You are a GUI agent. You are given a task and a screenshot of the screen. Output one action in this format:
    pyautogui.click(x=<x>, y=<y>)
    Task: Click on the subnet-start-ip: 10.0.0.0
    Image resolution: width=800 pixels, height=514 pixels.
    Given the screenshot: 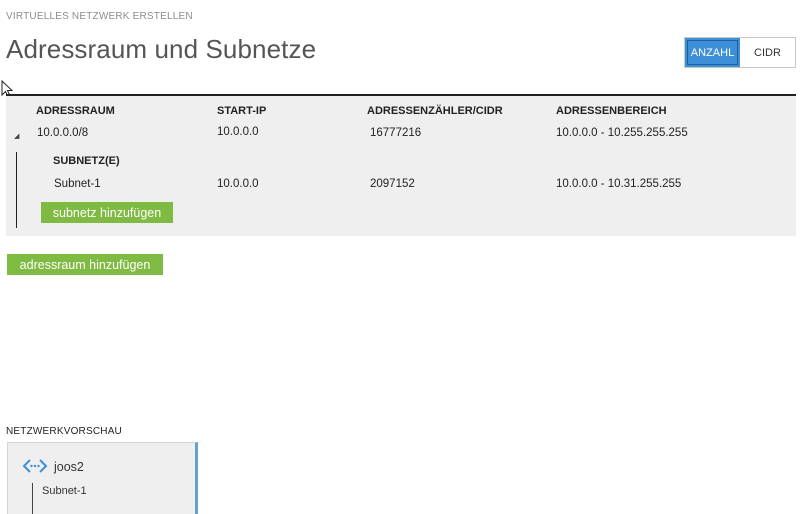 What is the action you would take?
    pyautogui.click(x=238, y=184)
    